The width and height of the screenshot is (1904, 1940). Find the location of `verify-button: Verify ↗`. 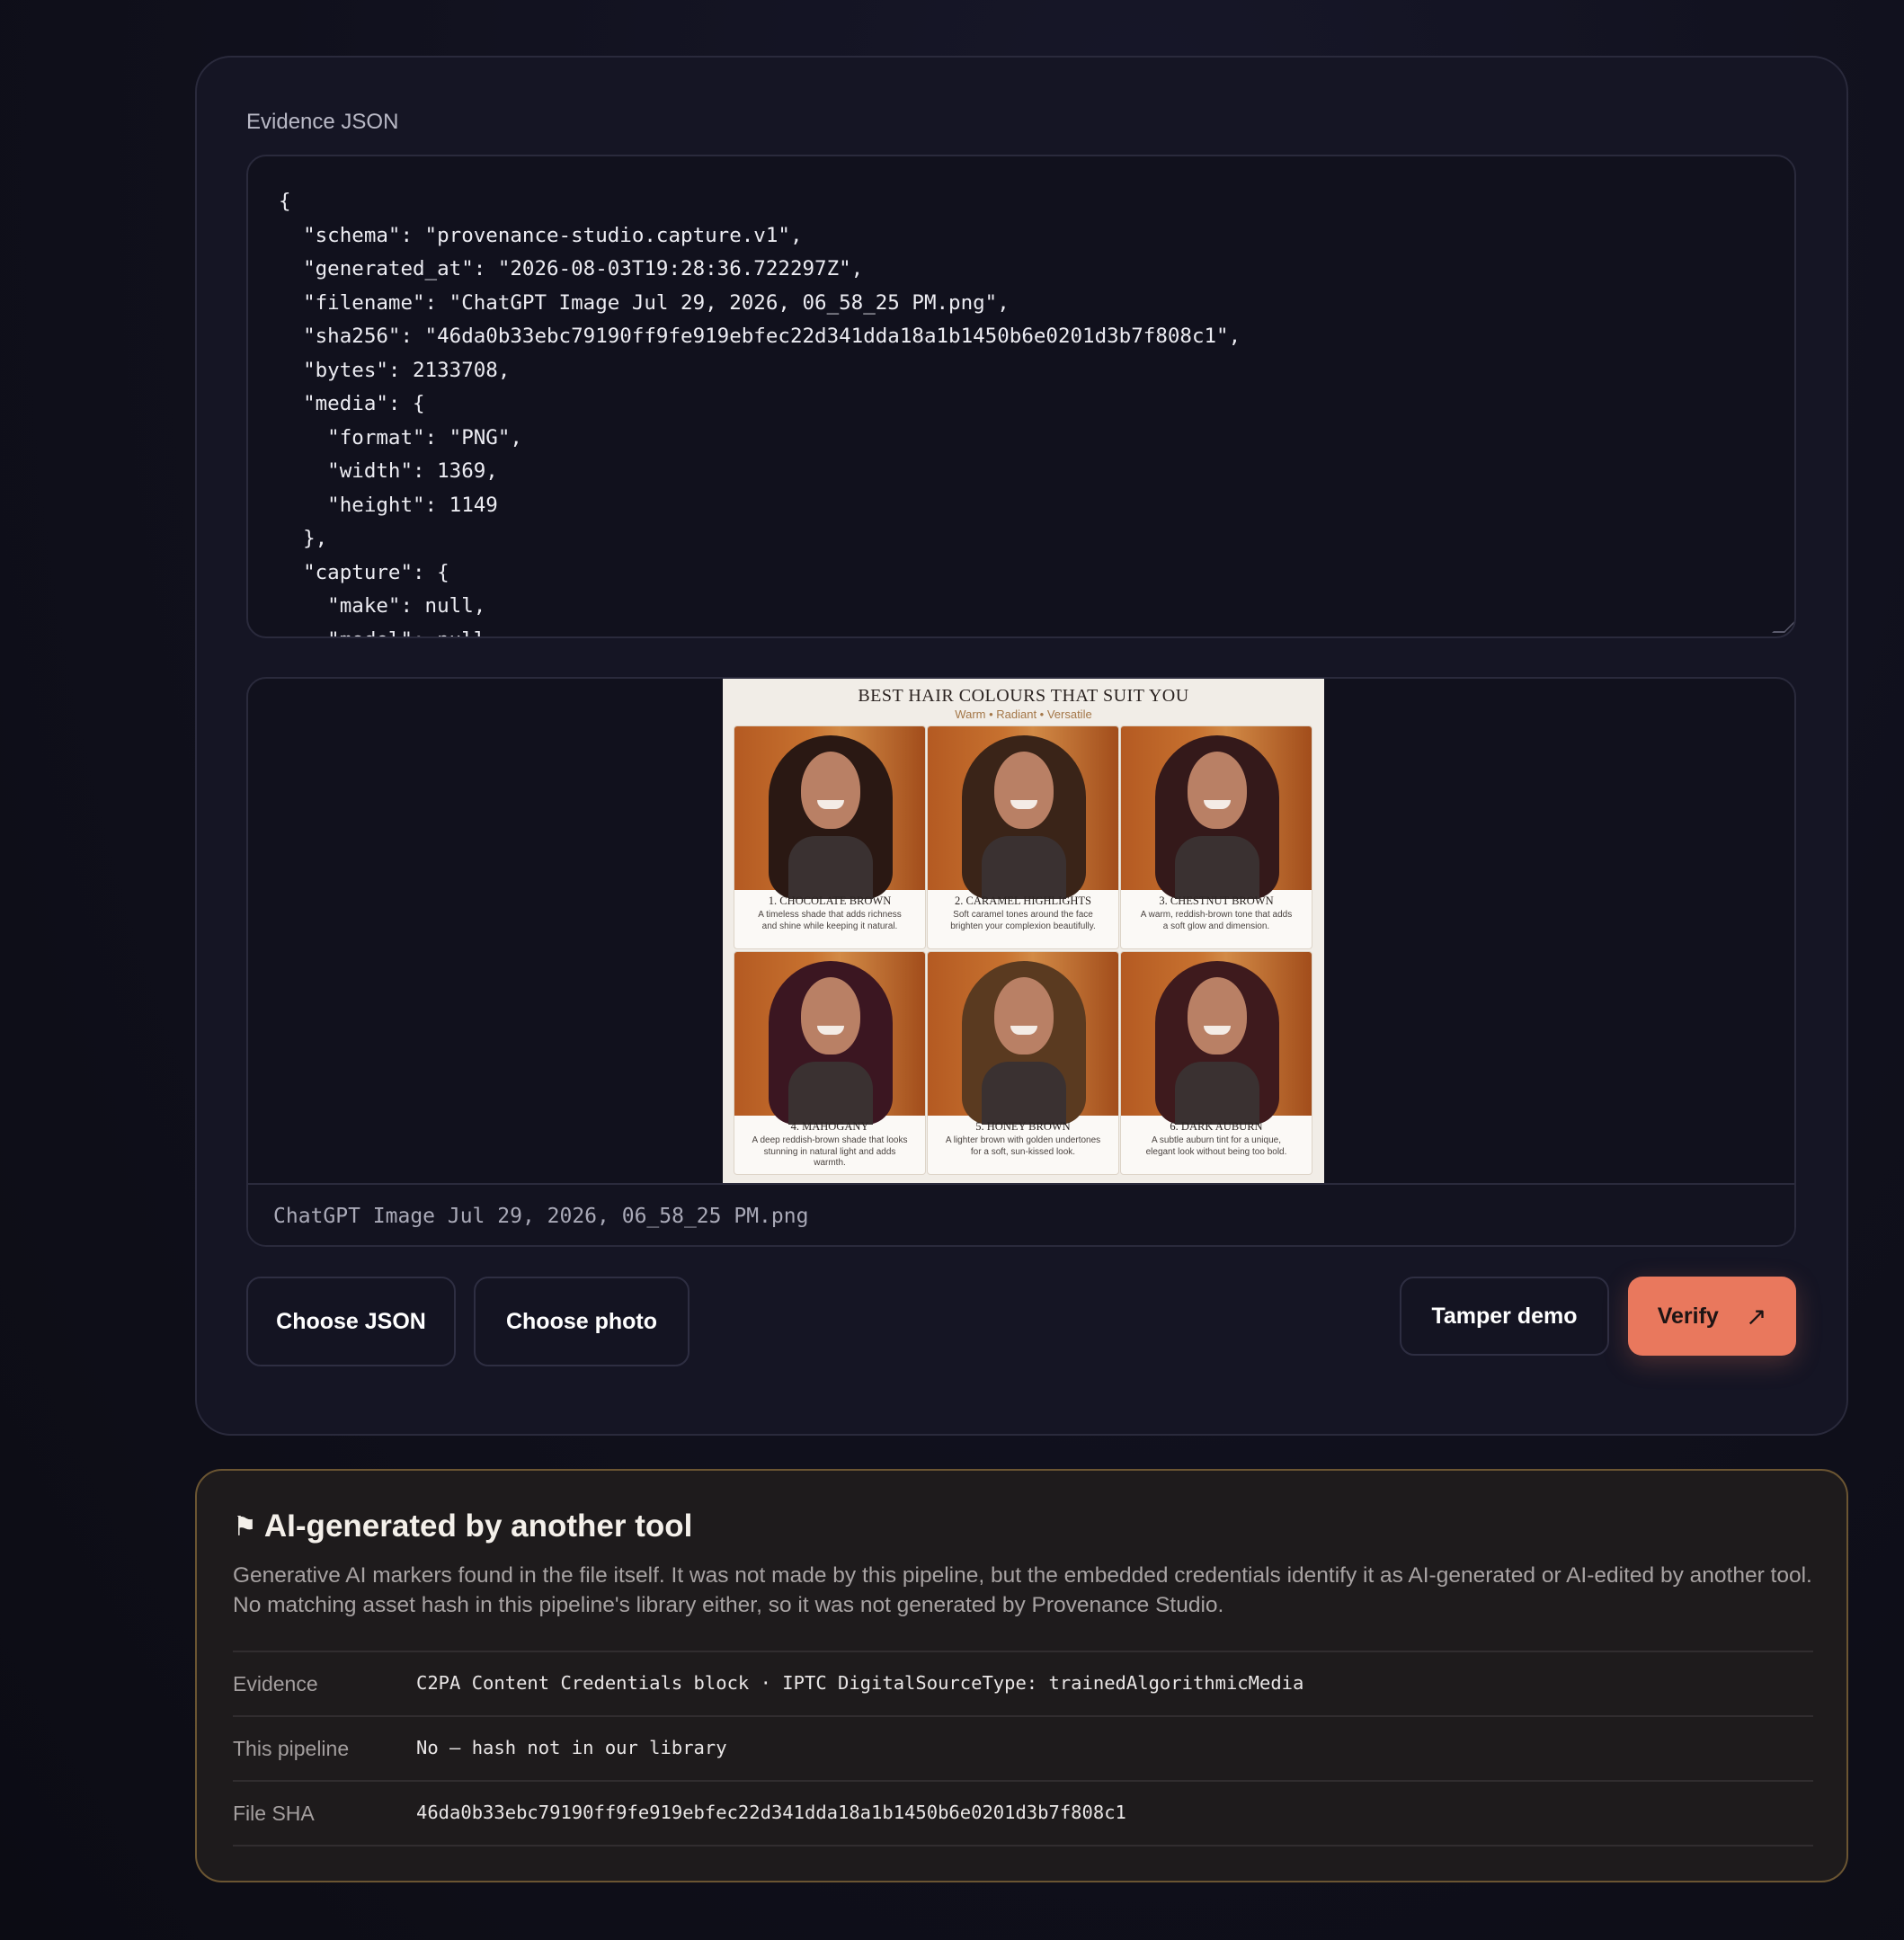

verify-button: Verify ↗ is located at coordinates (1712, 1316).